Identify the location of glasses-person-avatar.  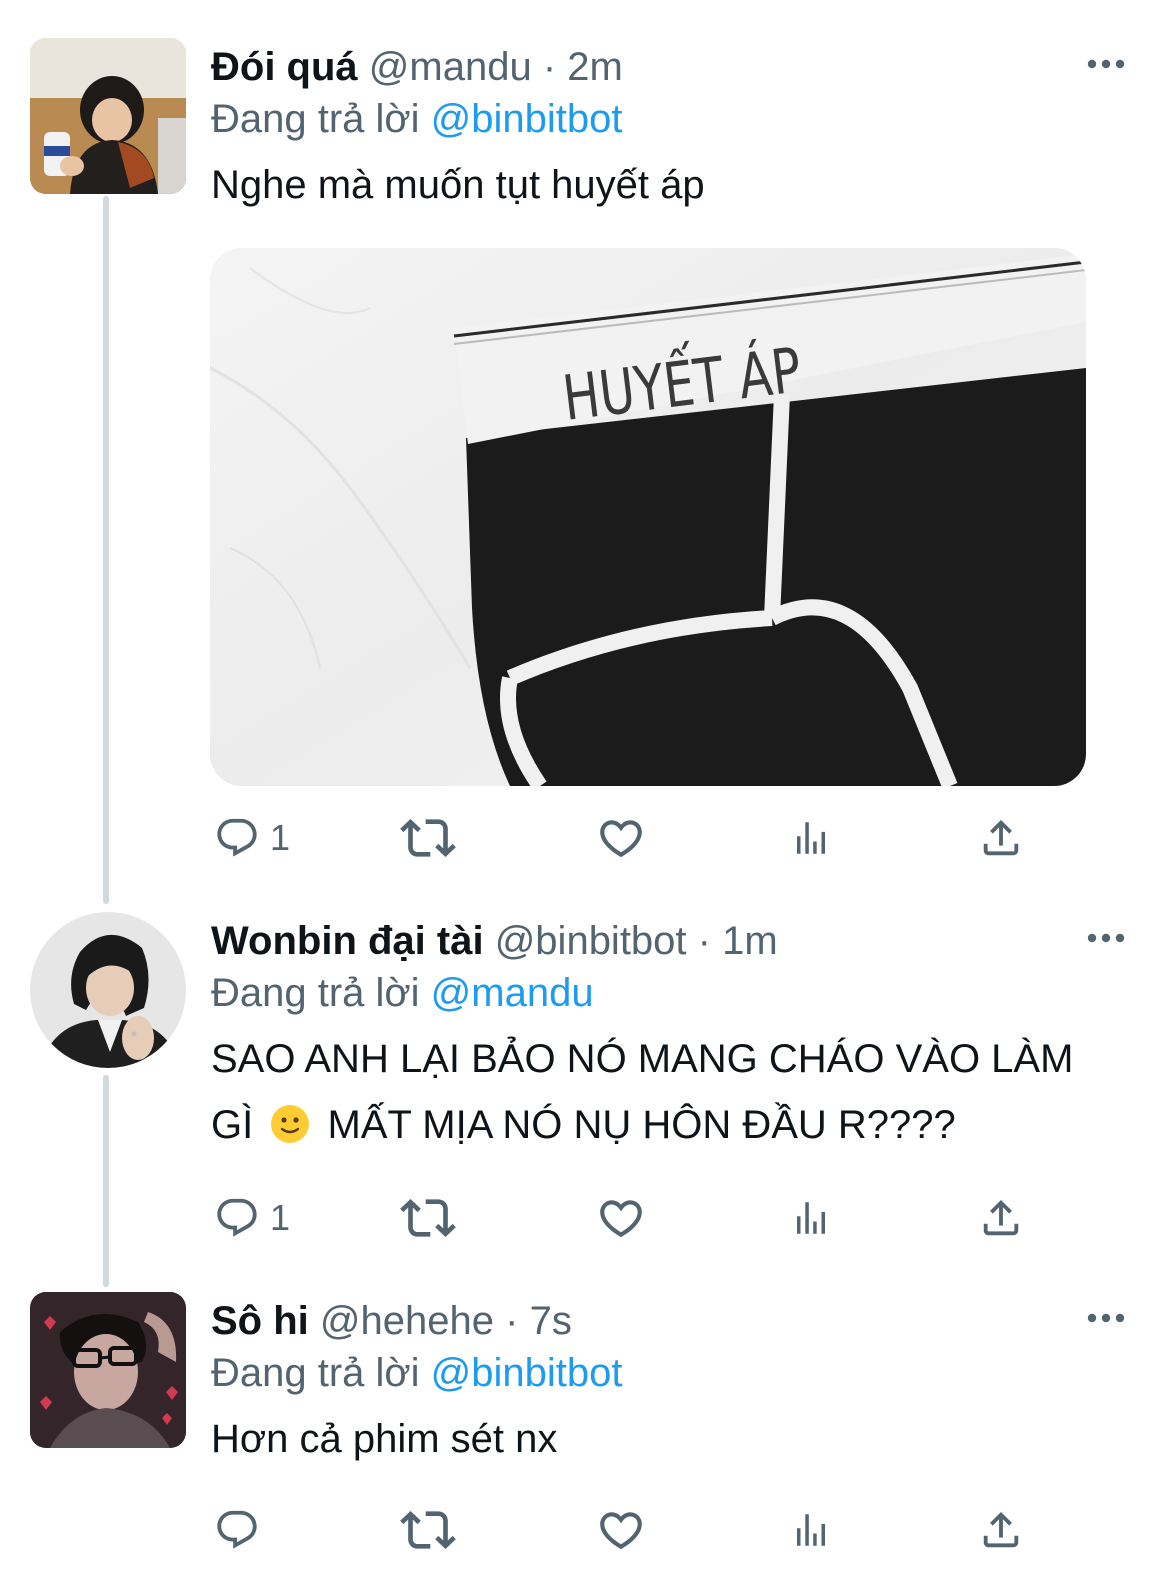
(108, 1370).